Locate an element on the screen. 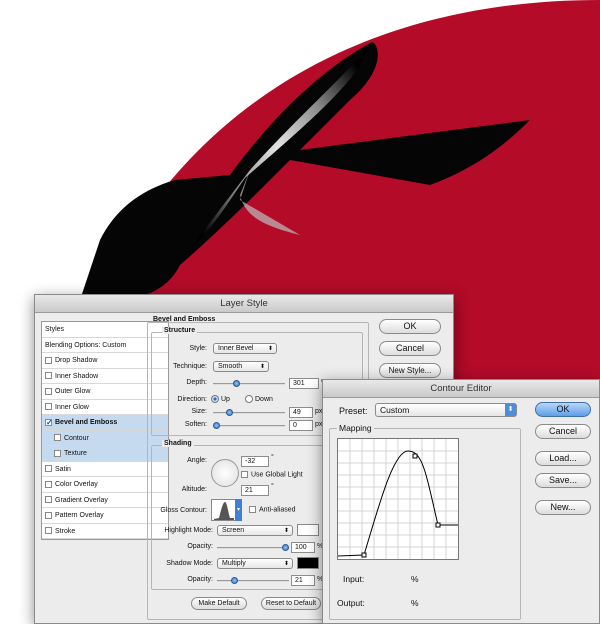 The width and height of the screenshot is (600, 624). input-unit: % is located at coordinates (415, 579).